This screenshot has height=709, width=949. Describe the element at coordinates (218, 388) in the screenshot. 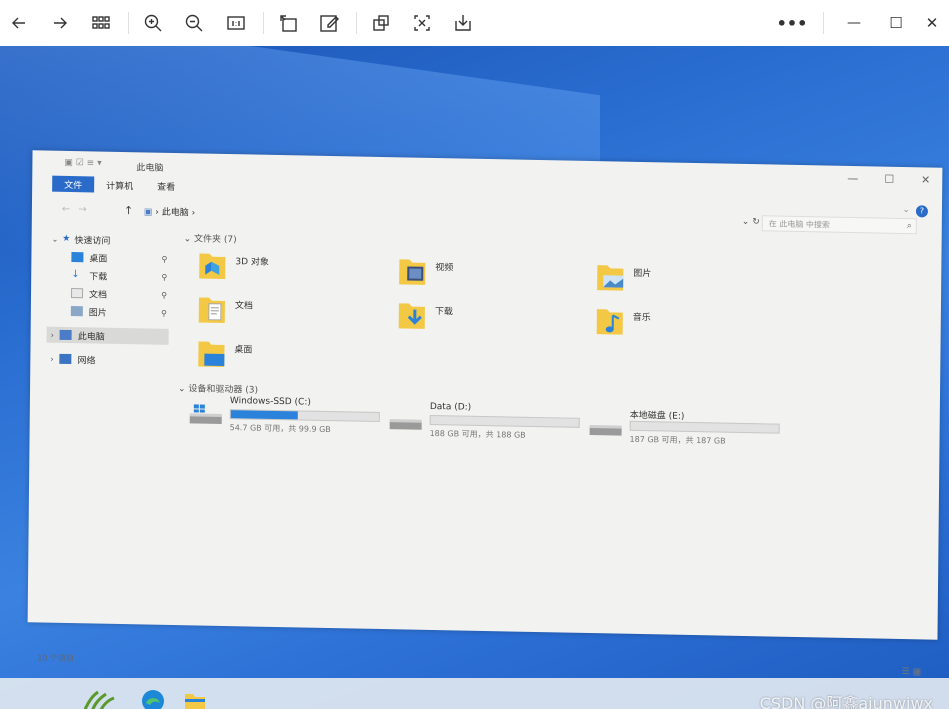

I see `drives-group-header: ⌄ 设备和驱动器 (3)` at that location.